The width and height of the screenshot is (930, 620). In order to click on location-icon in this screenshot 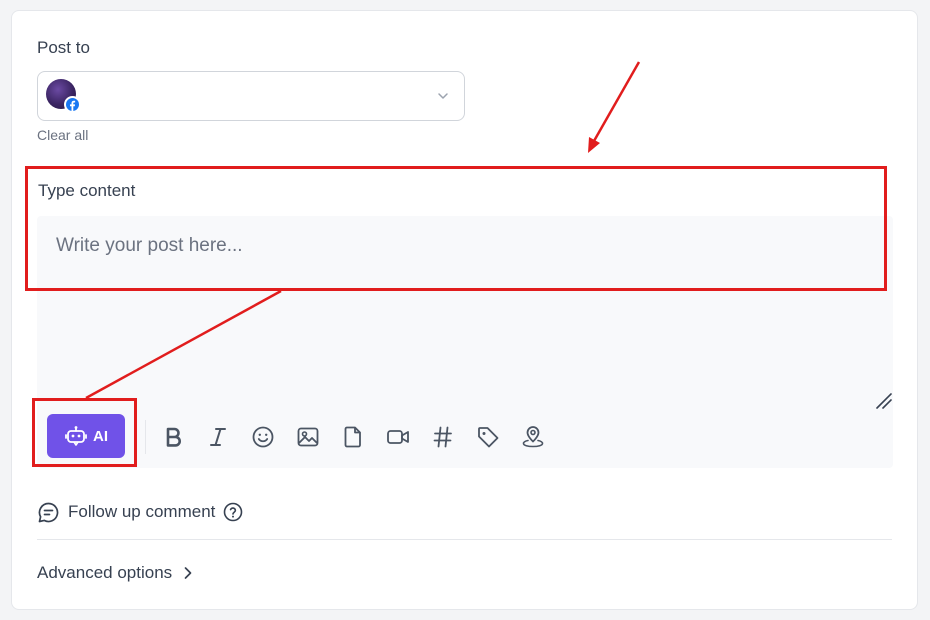, I will do `click(533, 437)`.